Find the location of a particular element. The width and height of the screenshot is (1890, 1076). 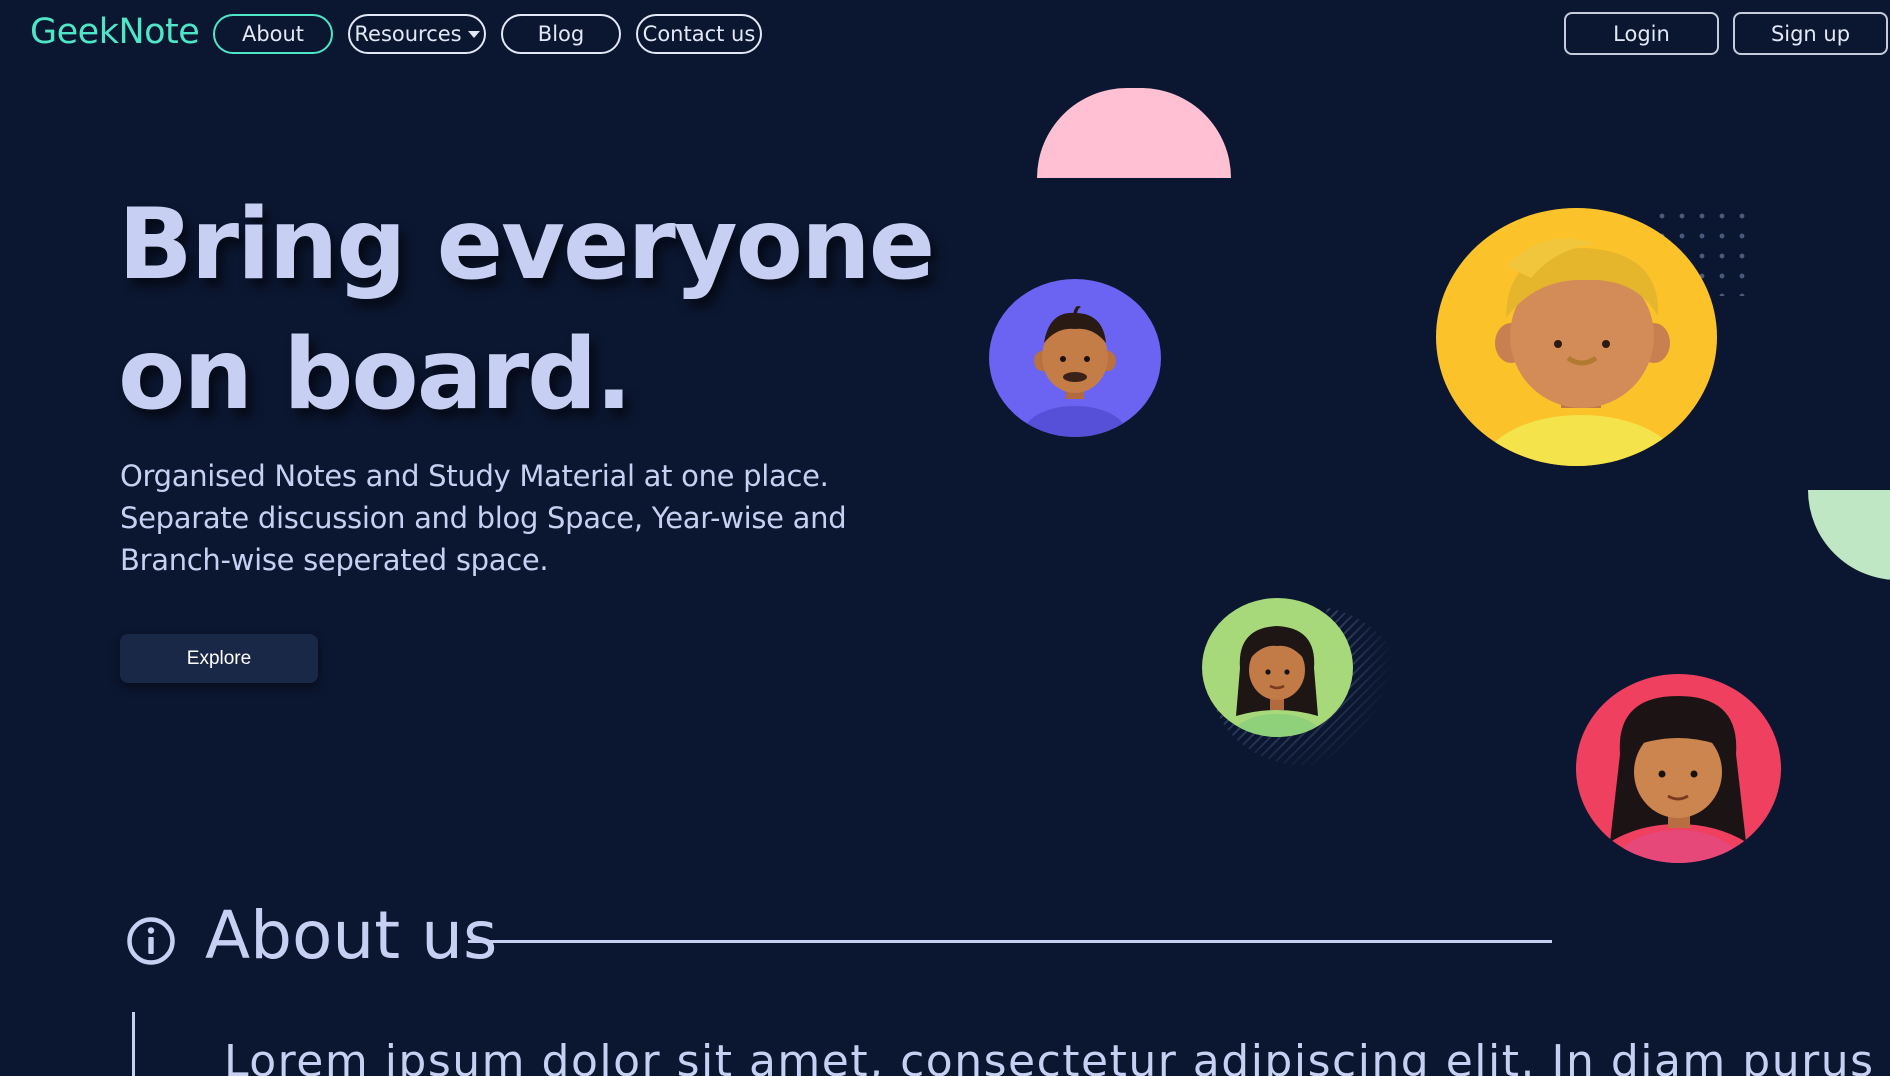

nav-contact-label: Contact us is located at coordinates (699, 34).